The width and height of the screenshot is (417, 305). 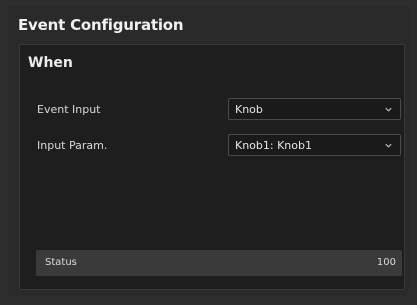 I want to click on section-title: When, so click(x=50, y=63).